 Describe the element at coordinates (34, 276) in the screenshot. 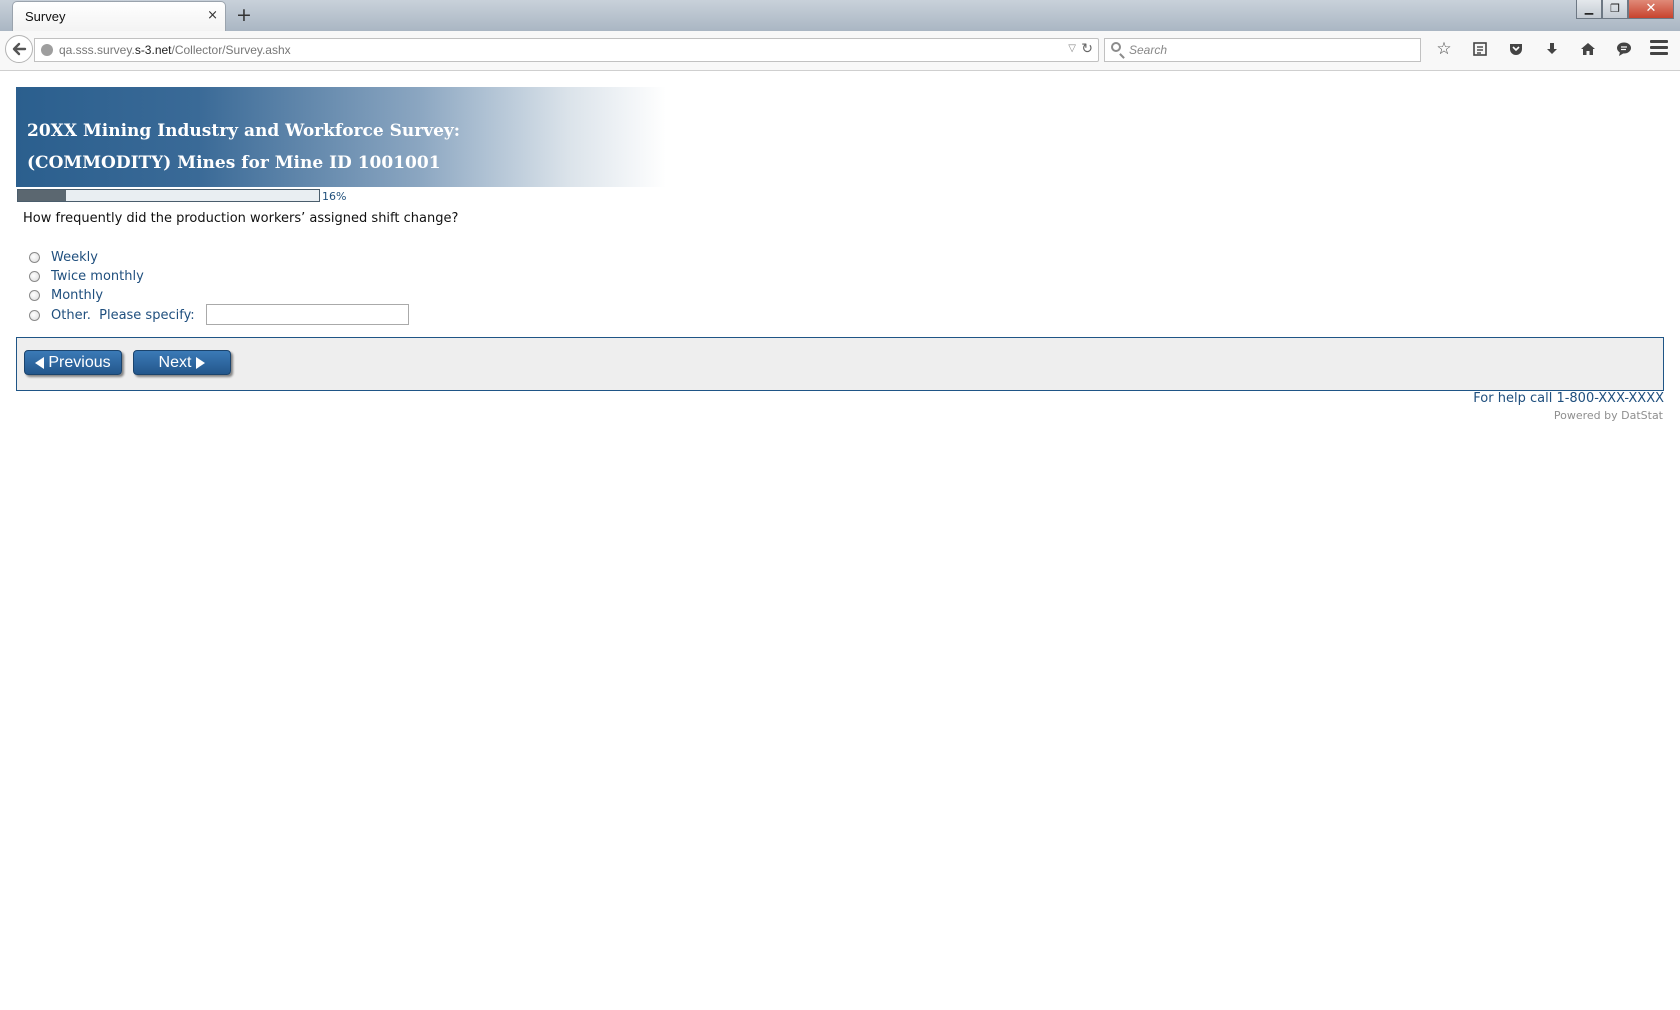

I see `radio-twice-monthly` at that location.